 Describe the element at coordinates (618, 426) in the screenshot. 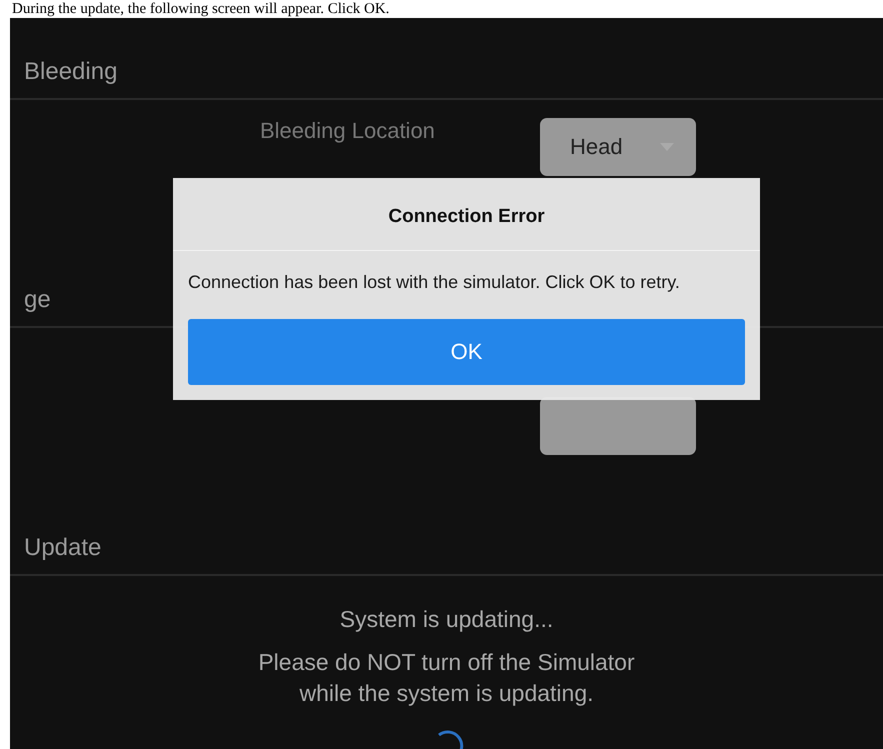

I see `dropdown` at that location.